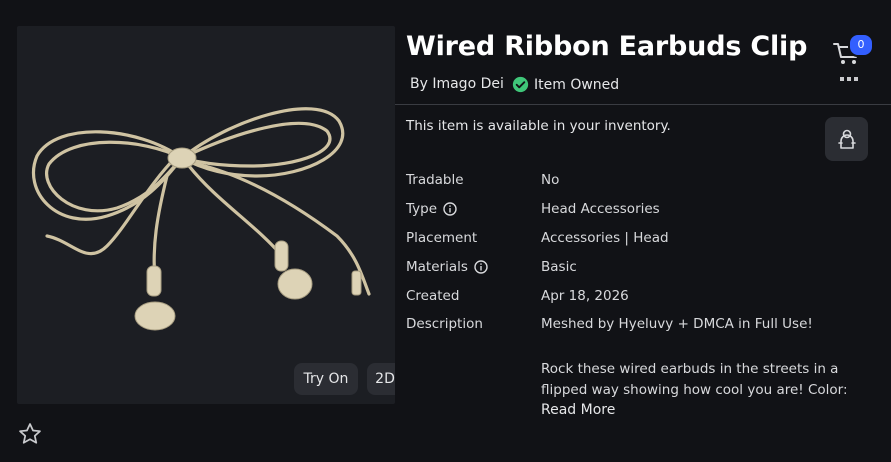 The height and width of the screenshot is (462, 891). I want to click on description-label-text: Description, so click(444, 324).